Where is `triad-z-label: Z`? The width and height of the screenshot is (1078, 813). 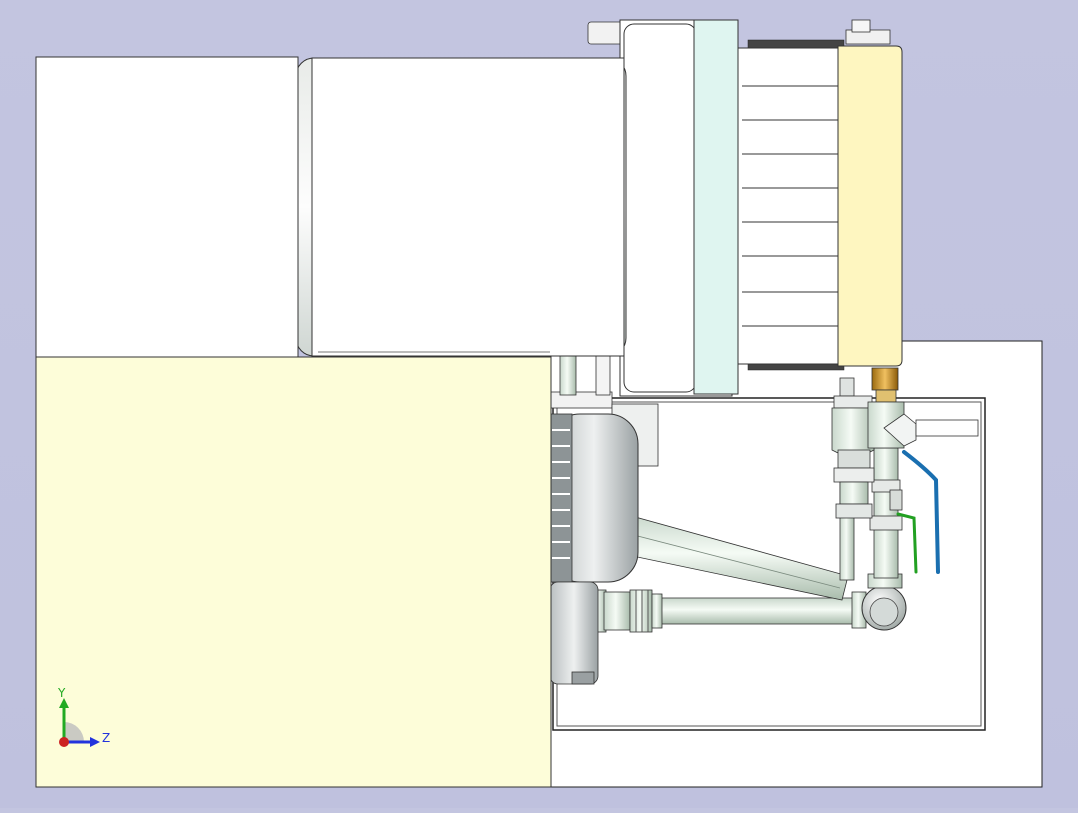 triad-z-label: Z is located at coordinates (106, 738).